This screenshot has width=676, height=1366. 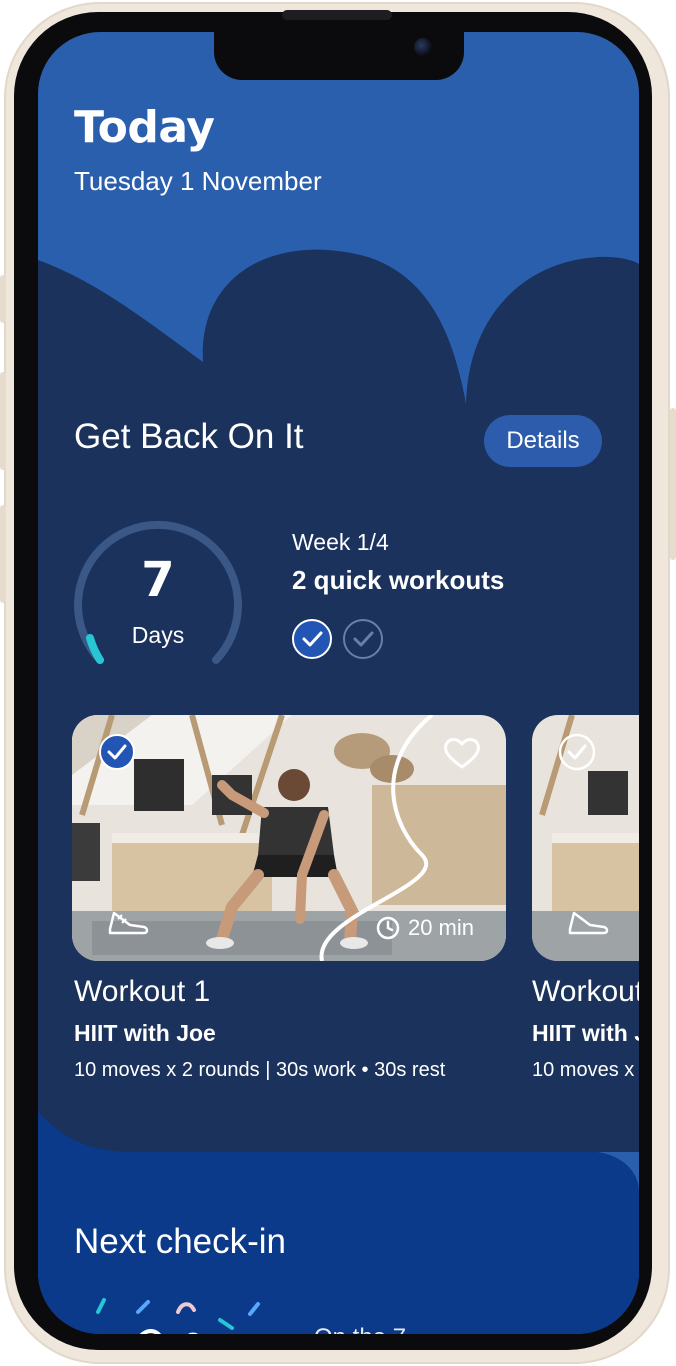 What do you see at coordinates (398, 580) in the screenshot?
I see `week-description: 2 quick workouts` at bounding box center [398, 580].